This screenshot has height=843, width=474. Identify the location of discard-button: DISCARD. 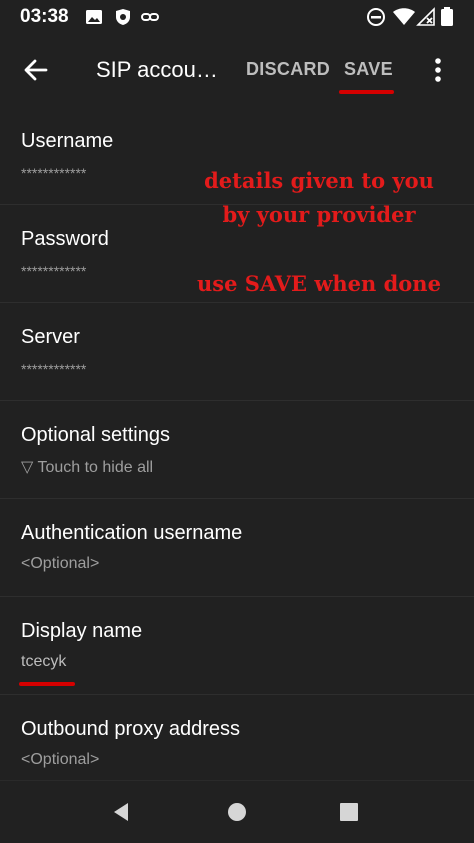
(288, 69).